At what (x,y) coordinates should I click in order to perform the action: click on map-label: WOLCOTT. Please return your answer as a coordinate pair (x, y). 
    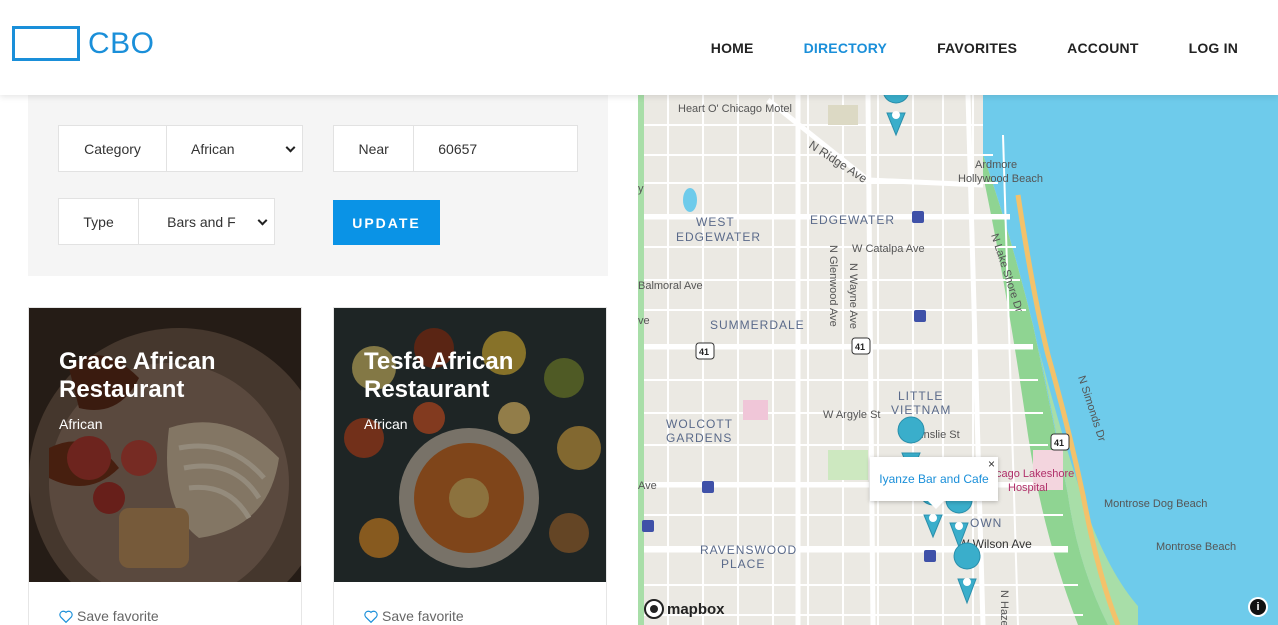
    Looking at the image, I should click on (699, 424).